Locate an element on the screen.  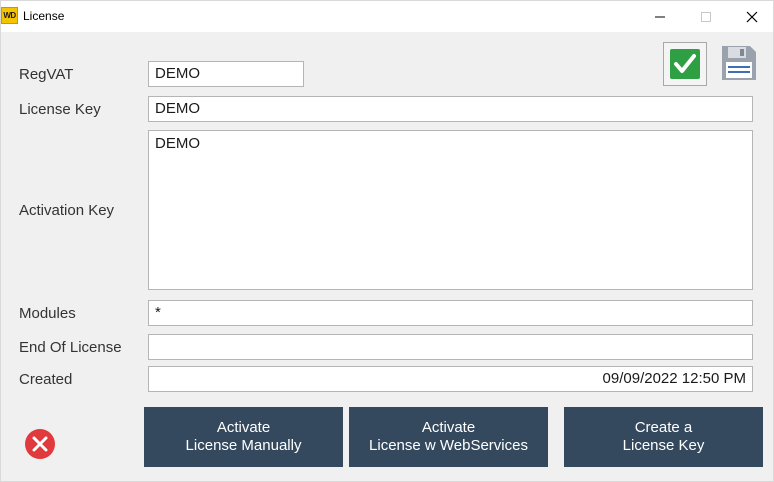
activate-webservices-line2: License w WebServices is located at coordinates (448, 445).